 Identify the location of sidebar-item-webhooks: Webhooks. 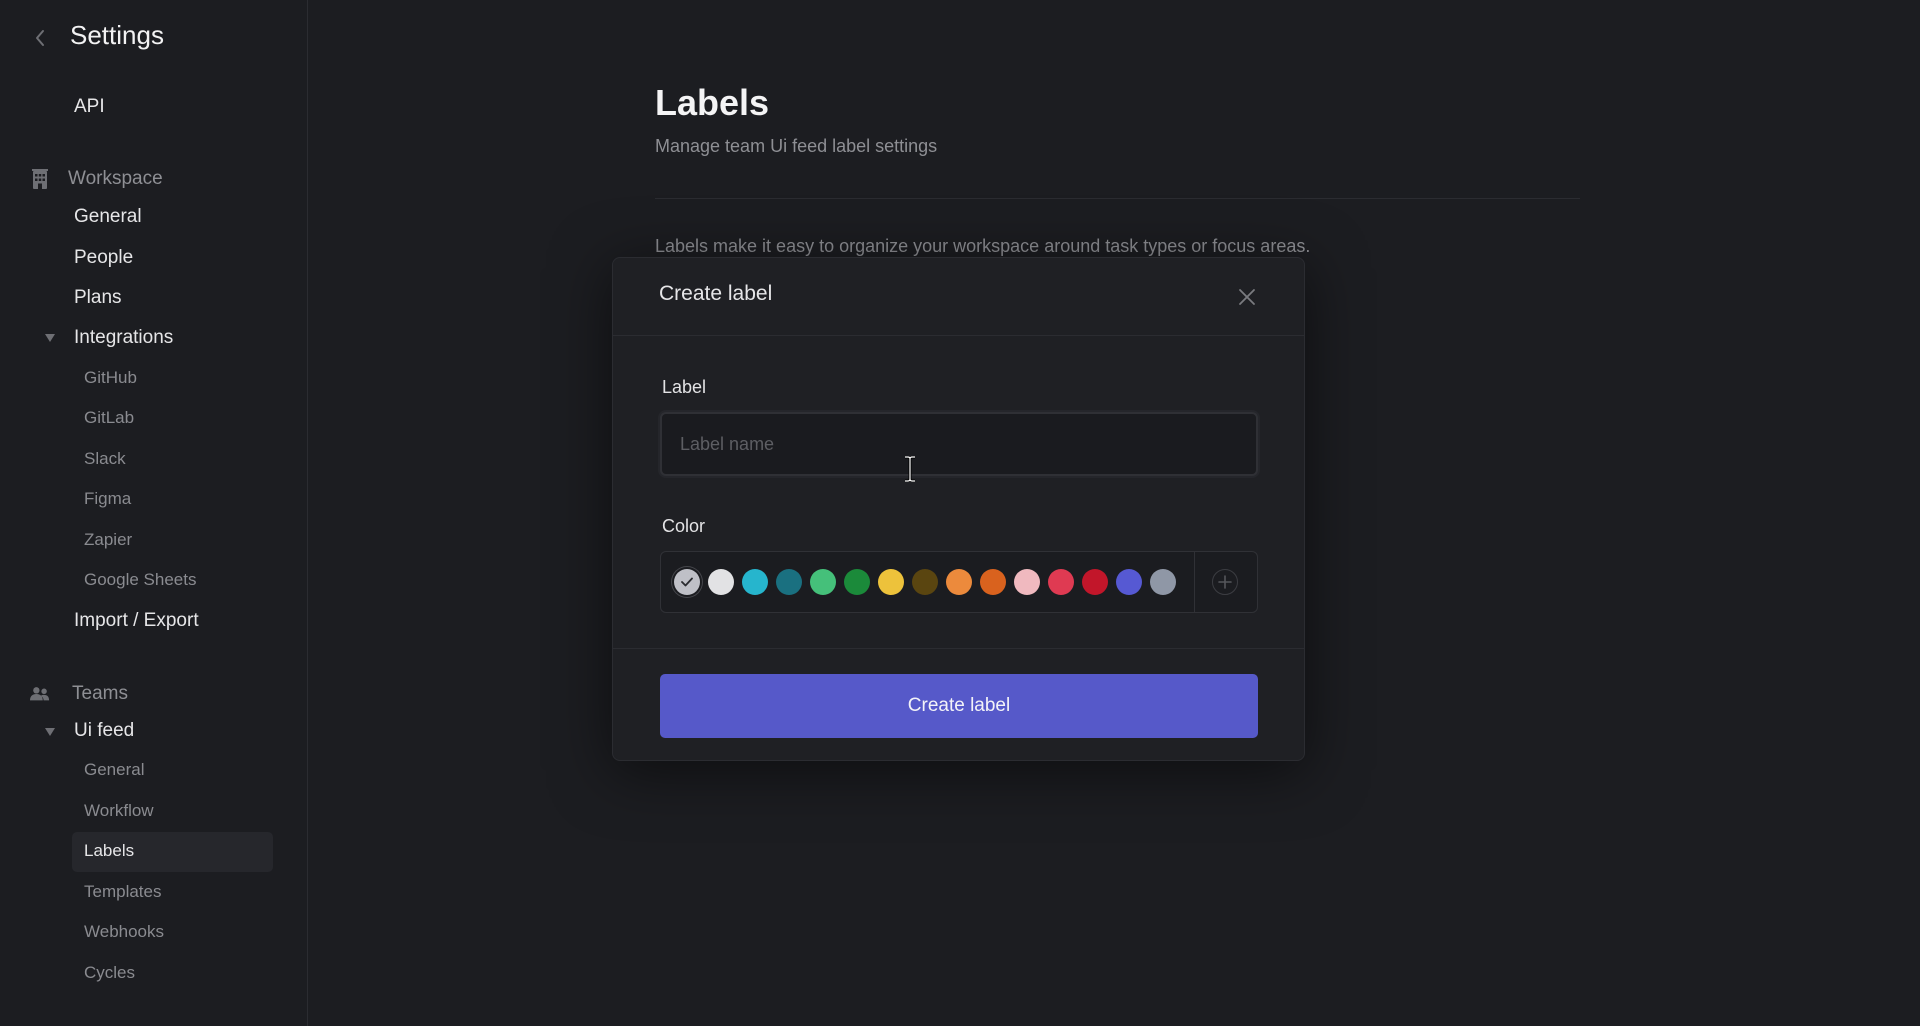
(124, 932).